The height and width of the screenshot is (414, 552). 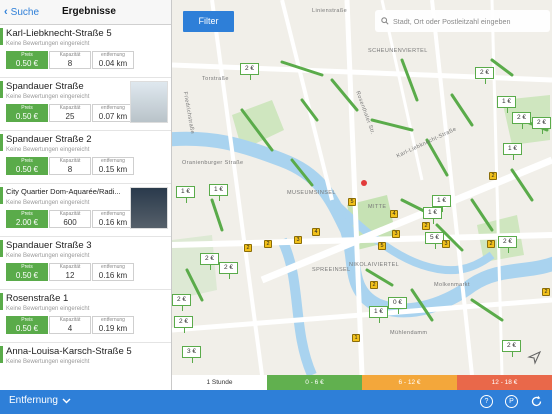 I want to click on parking-button: P, so click(x=511, y=401).